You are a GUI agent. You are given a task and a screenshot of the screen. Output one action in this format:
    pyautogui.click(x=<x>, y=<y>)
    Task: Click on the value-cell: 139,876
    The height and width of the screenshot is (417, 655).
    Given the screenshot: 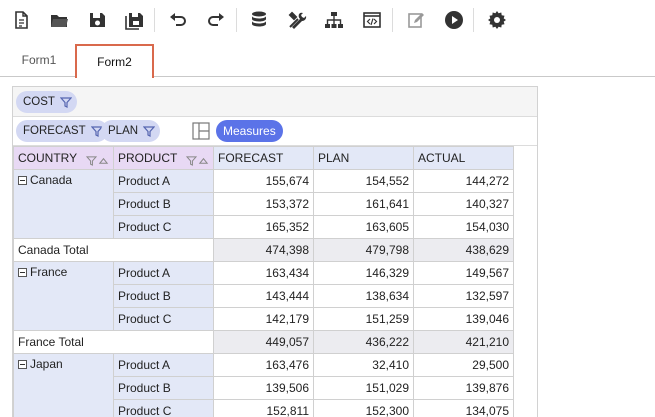 What is the action you would take?
    pyautogui.click(x=463, y=388)
    